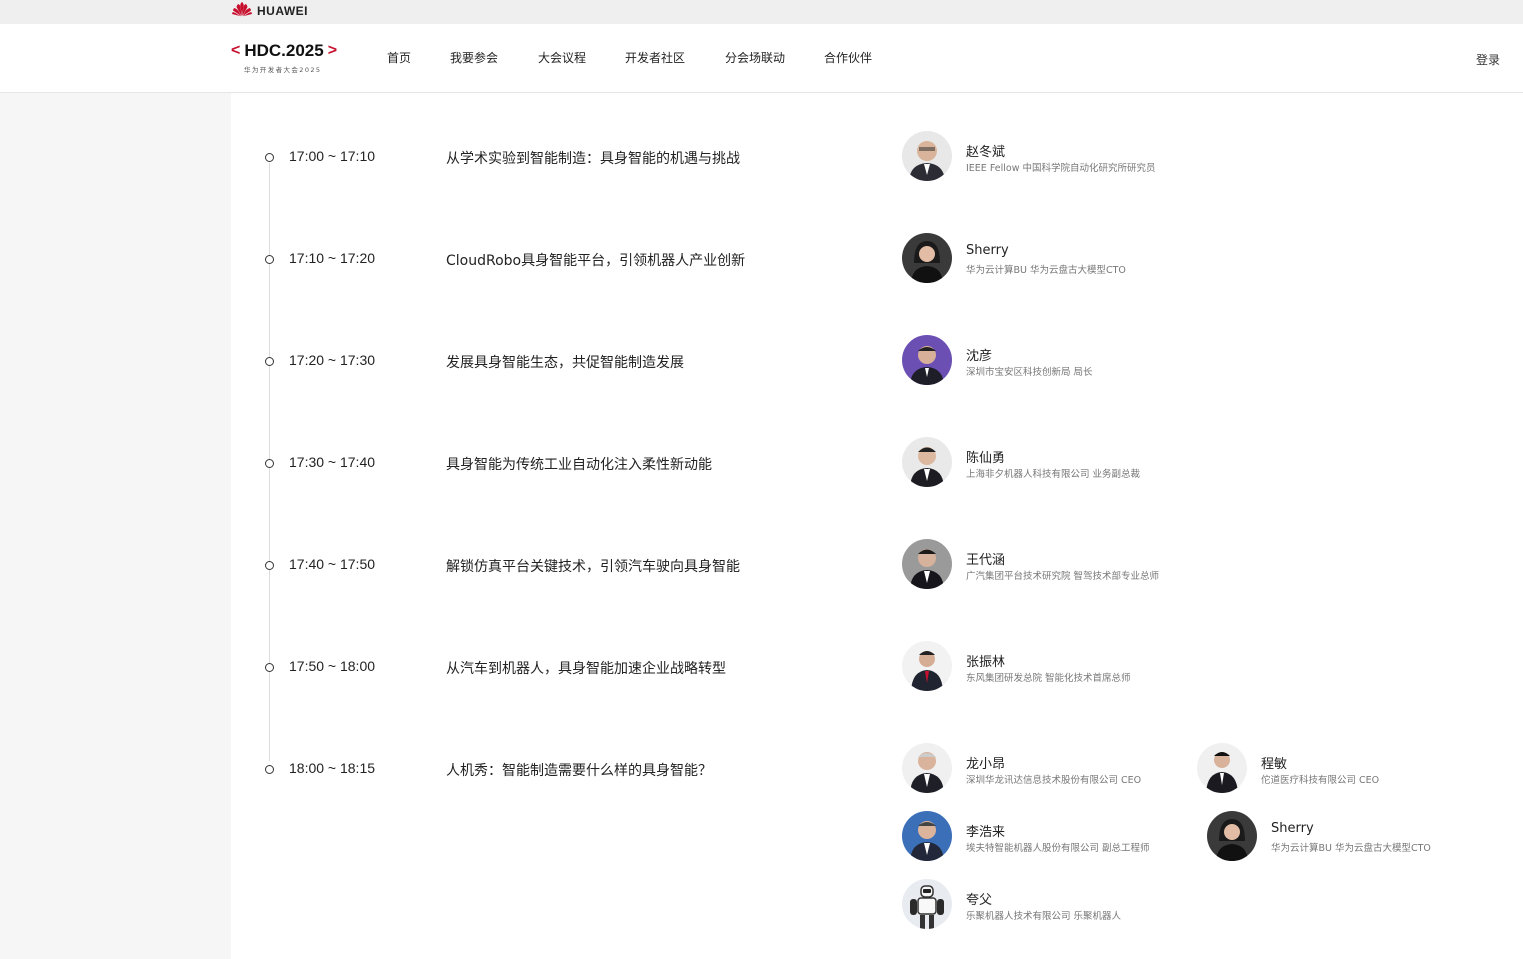 This screenshot has width=1523, height=959. I want to click on session-time: 17:40 ~ 17:50, so click(332, 564).